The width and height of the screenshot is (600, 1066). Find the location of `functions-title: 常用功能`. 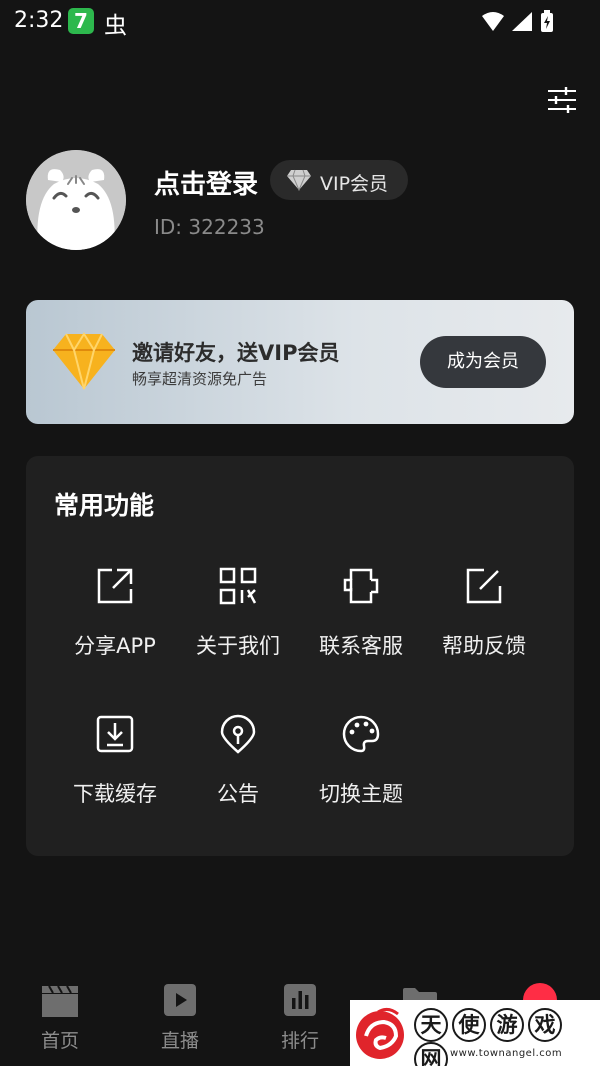

functions-title: 常用功能 is located at coordinates (104, 505).